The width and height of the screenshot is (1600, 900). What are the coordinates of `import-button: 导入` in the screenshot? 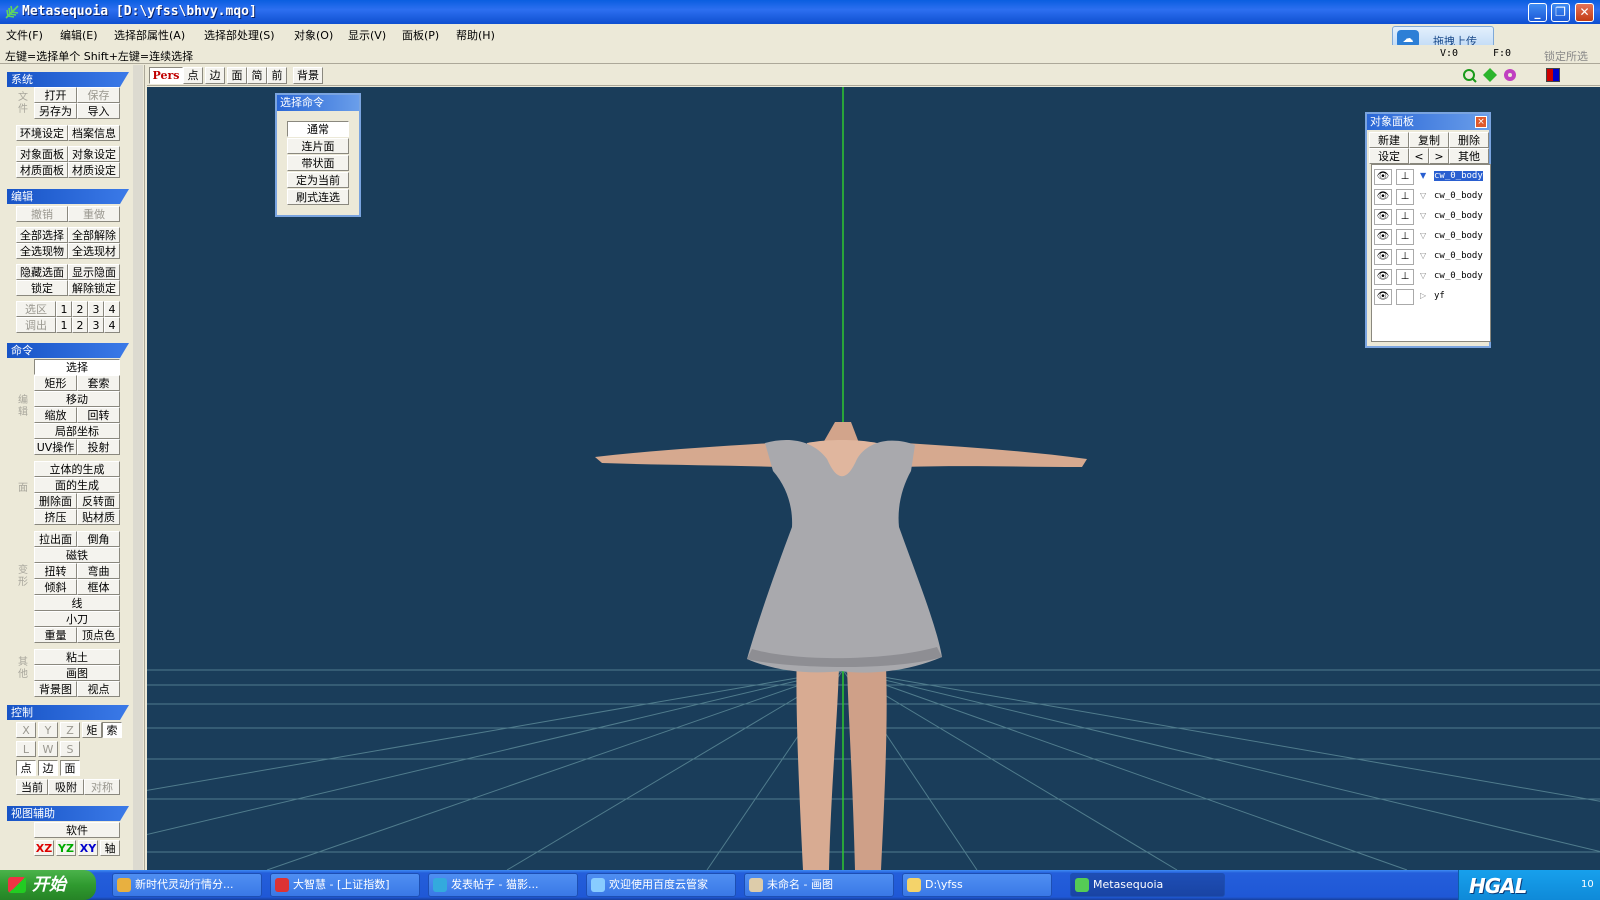 It's located at (98, 111).